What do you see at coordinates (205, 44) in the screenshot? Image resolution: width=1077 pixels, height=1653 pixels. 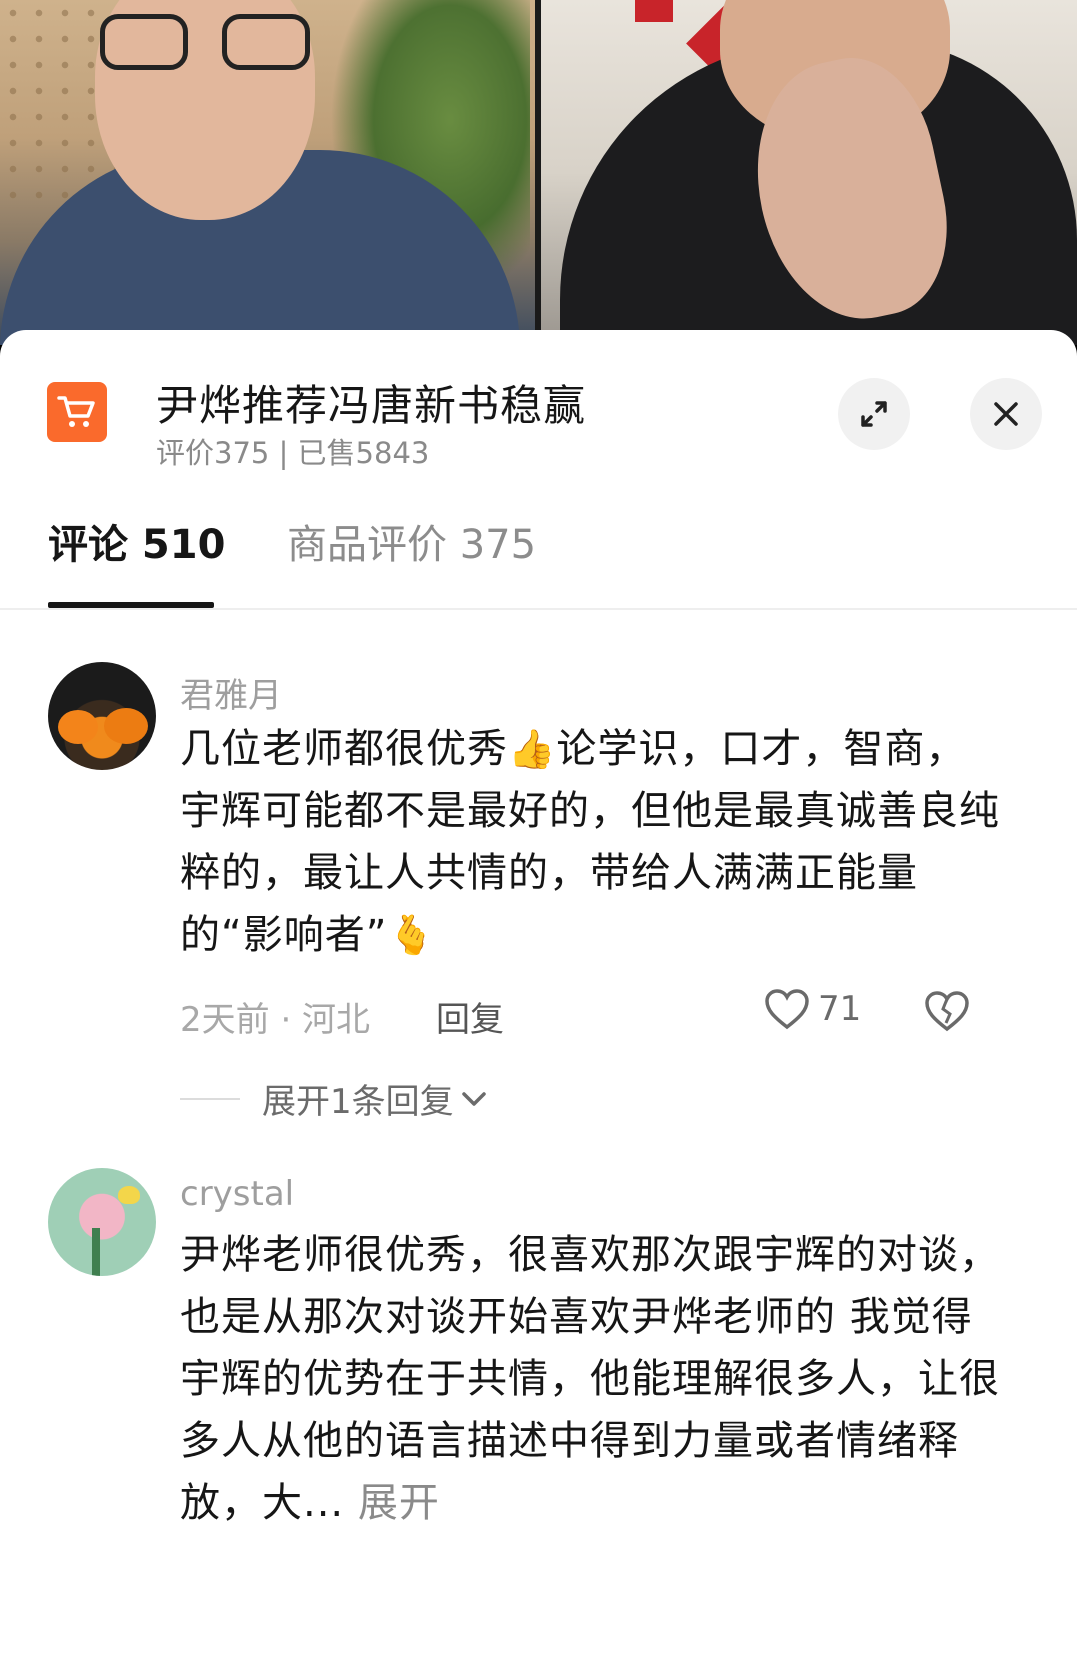 I see `glasses-icon` at bounding box center [205, 44].